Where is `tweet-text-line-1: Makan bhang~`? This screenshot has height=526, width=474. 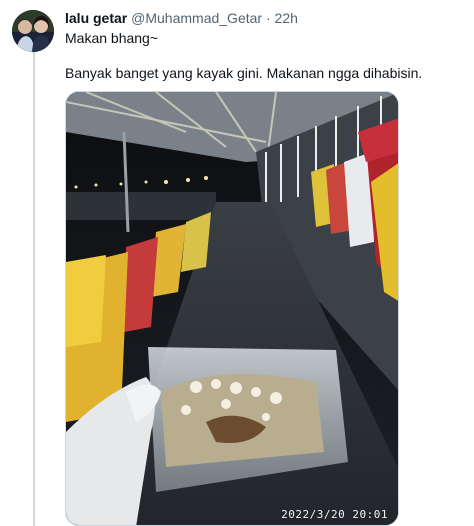 tweet-text-line-1: Makan bhang~ is located at coordinates (112, 38).